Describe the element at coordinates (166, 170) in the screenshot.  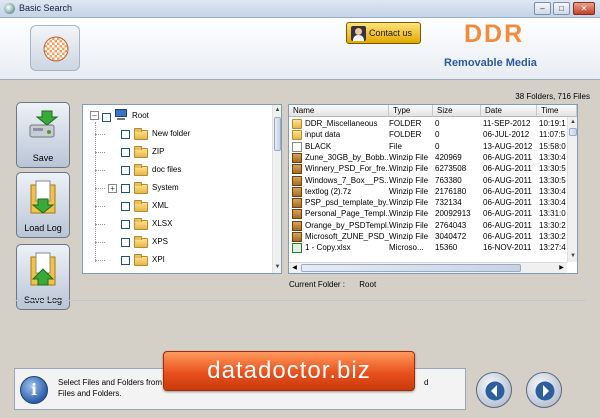
I see `tree-item-label: doc files` at that location.